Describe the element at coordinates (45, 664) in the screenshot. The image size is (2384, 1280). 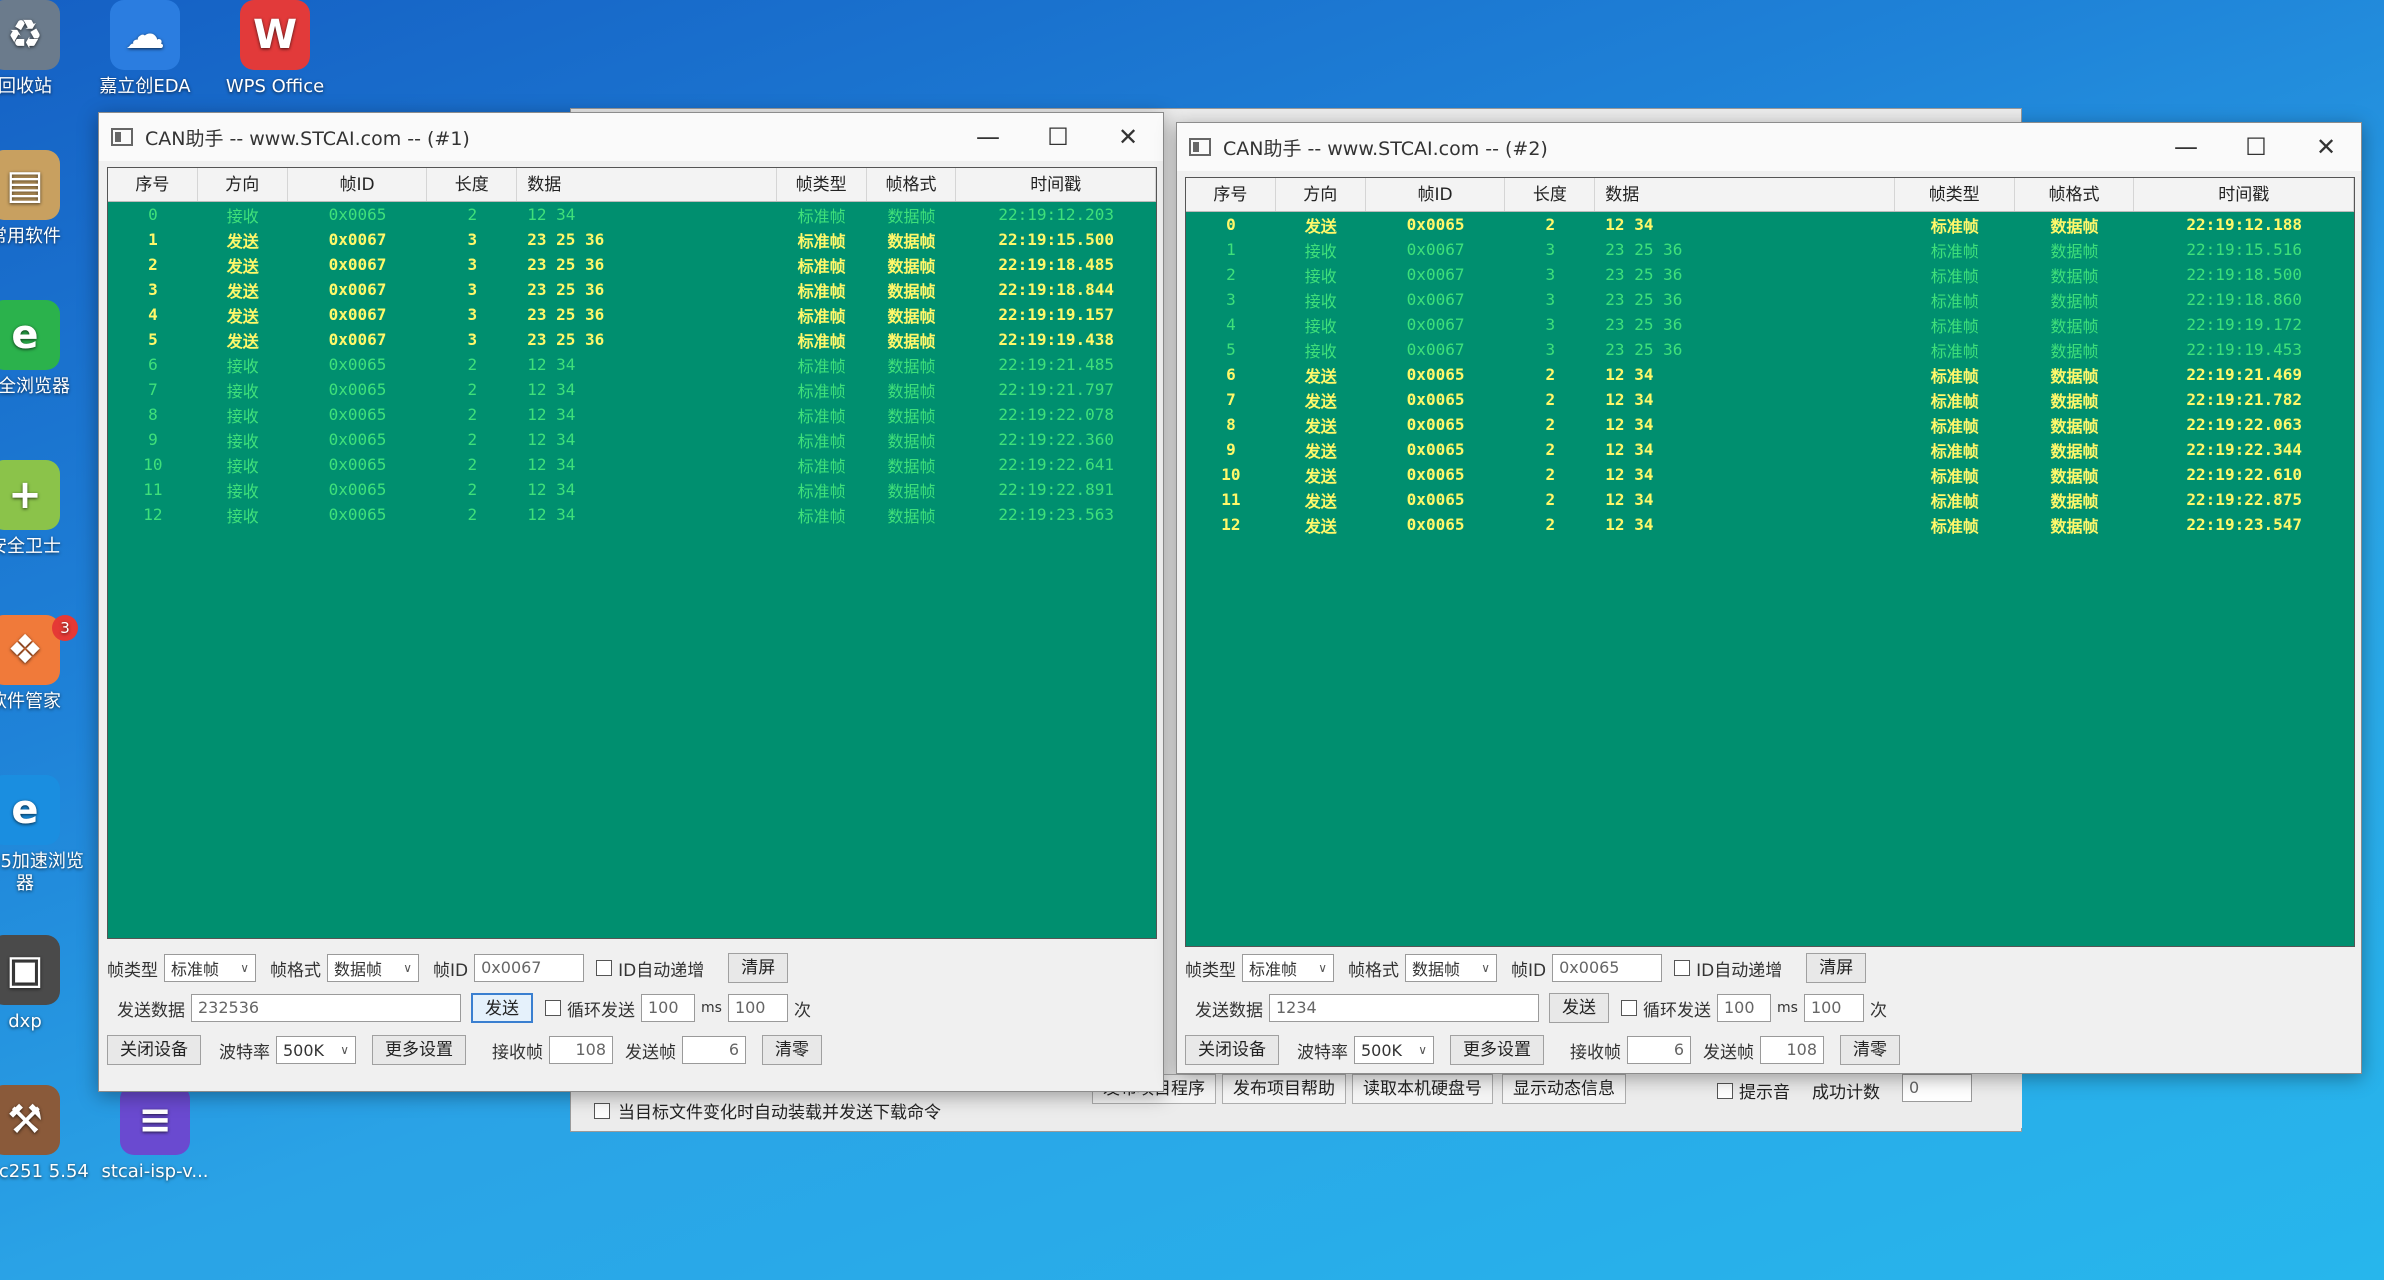
I see `desktop-icon: ❖ 软件管家 3` at that location.